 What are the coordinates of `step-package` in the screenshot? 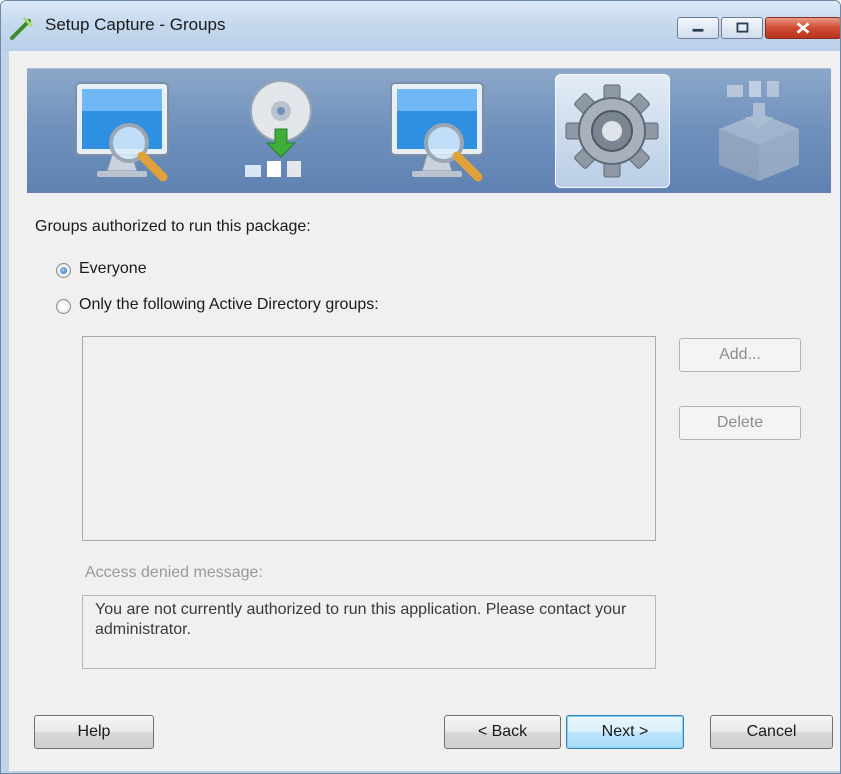 It's located at (759, 131).